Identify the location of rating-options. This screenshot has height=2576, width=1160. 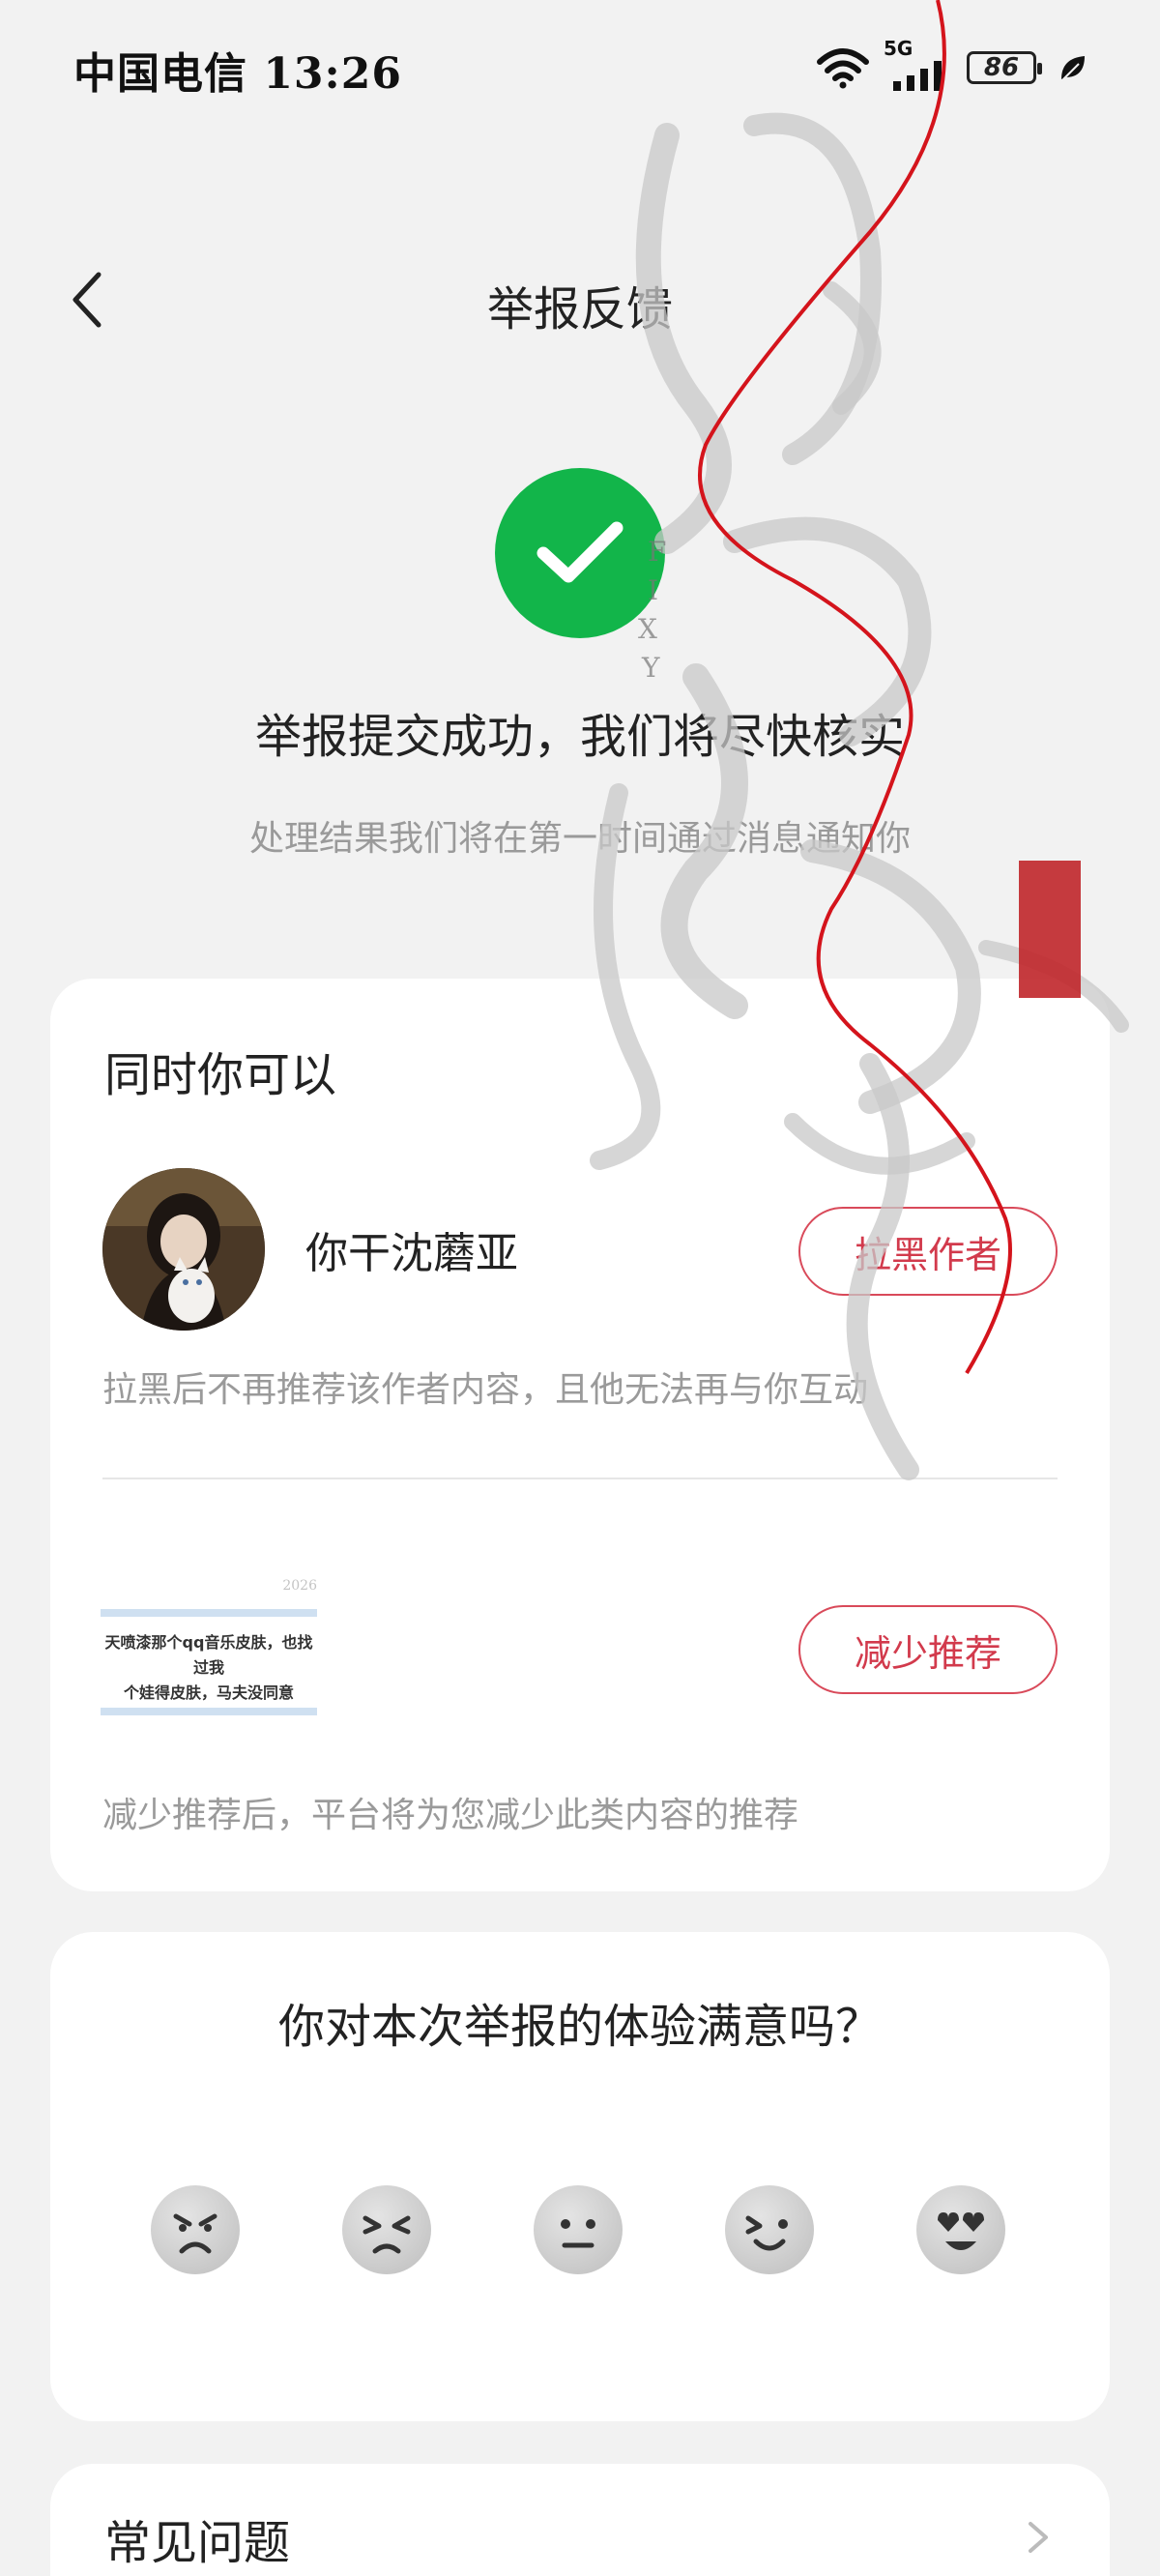
(580, 2231).